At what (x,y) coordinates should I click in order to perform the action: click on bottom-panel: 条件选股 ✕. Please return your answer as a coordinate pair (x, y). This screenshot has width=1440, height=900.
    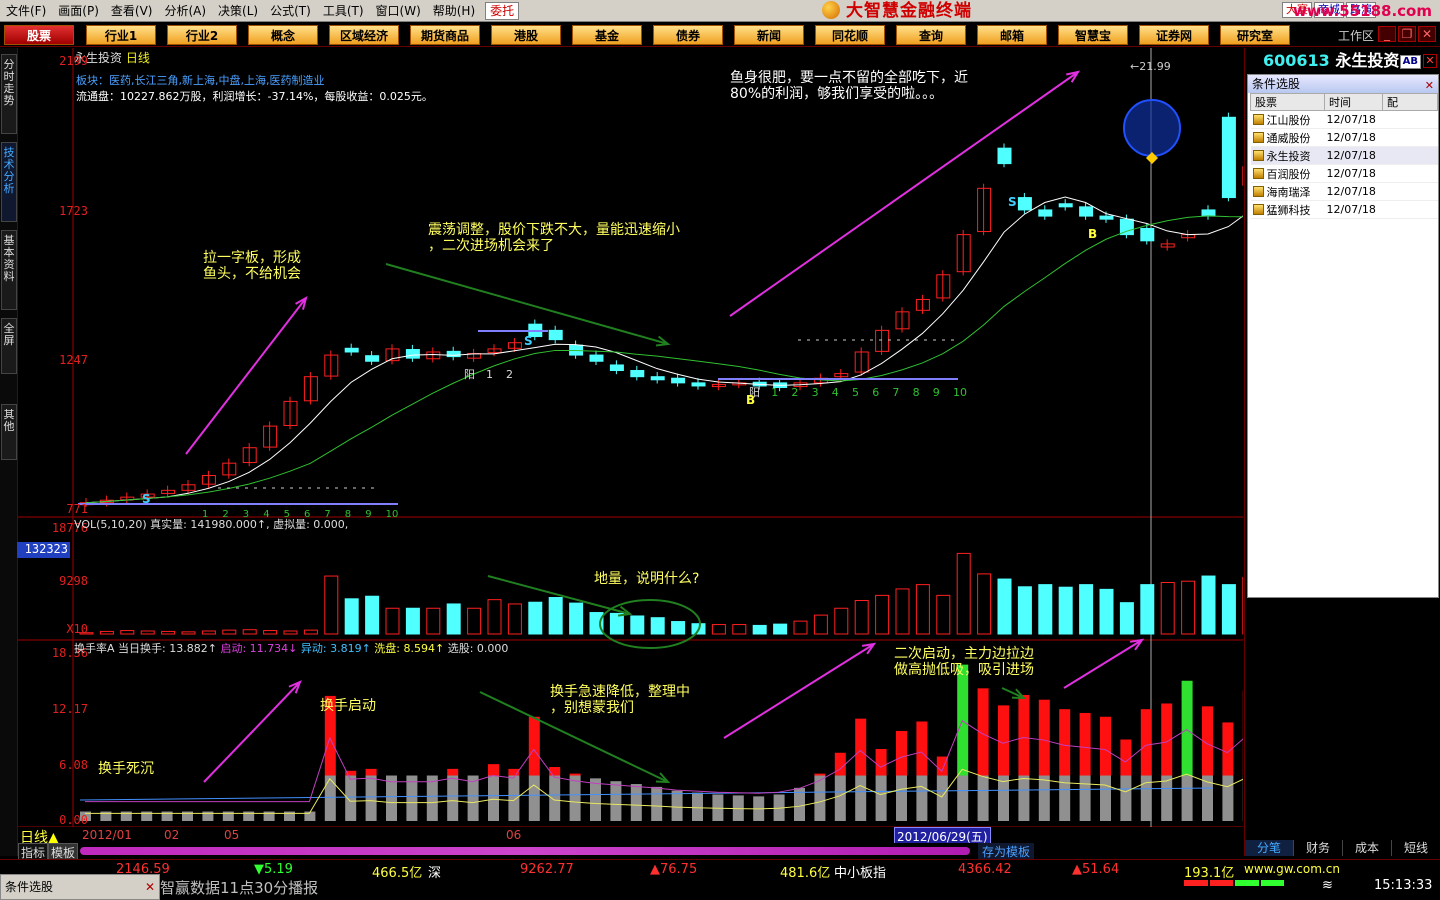
    Looking at the image, I should click on (80, 887).